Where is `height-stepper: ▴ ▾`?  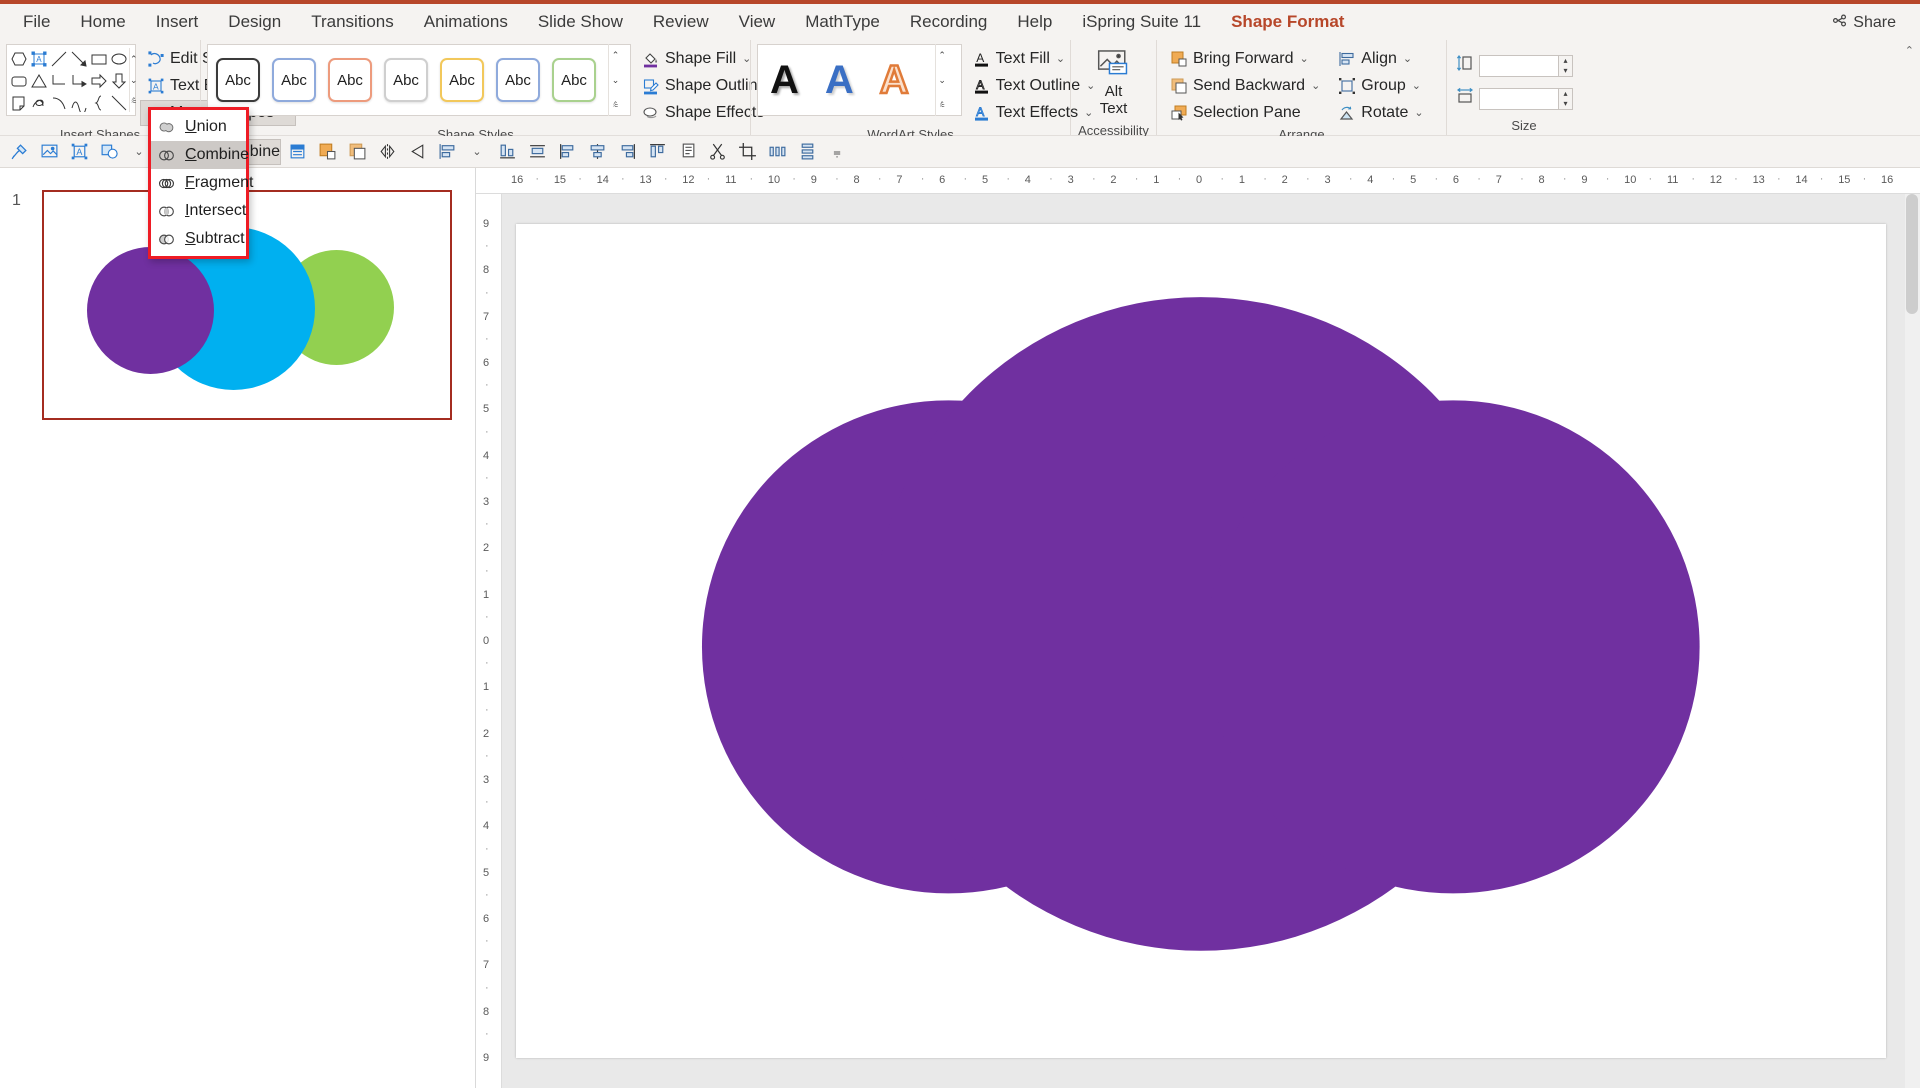 height-stepper: ▴ ▾ is located at coordinates (1566, 65).